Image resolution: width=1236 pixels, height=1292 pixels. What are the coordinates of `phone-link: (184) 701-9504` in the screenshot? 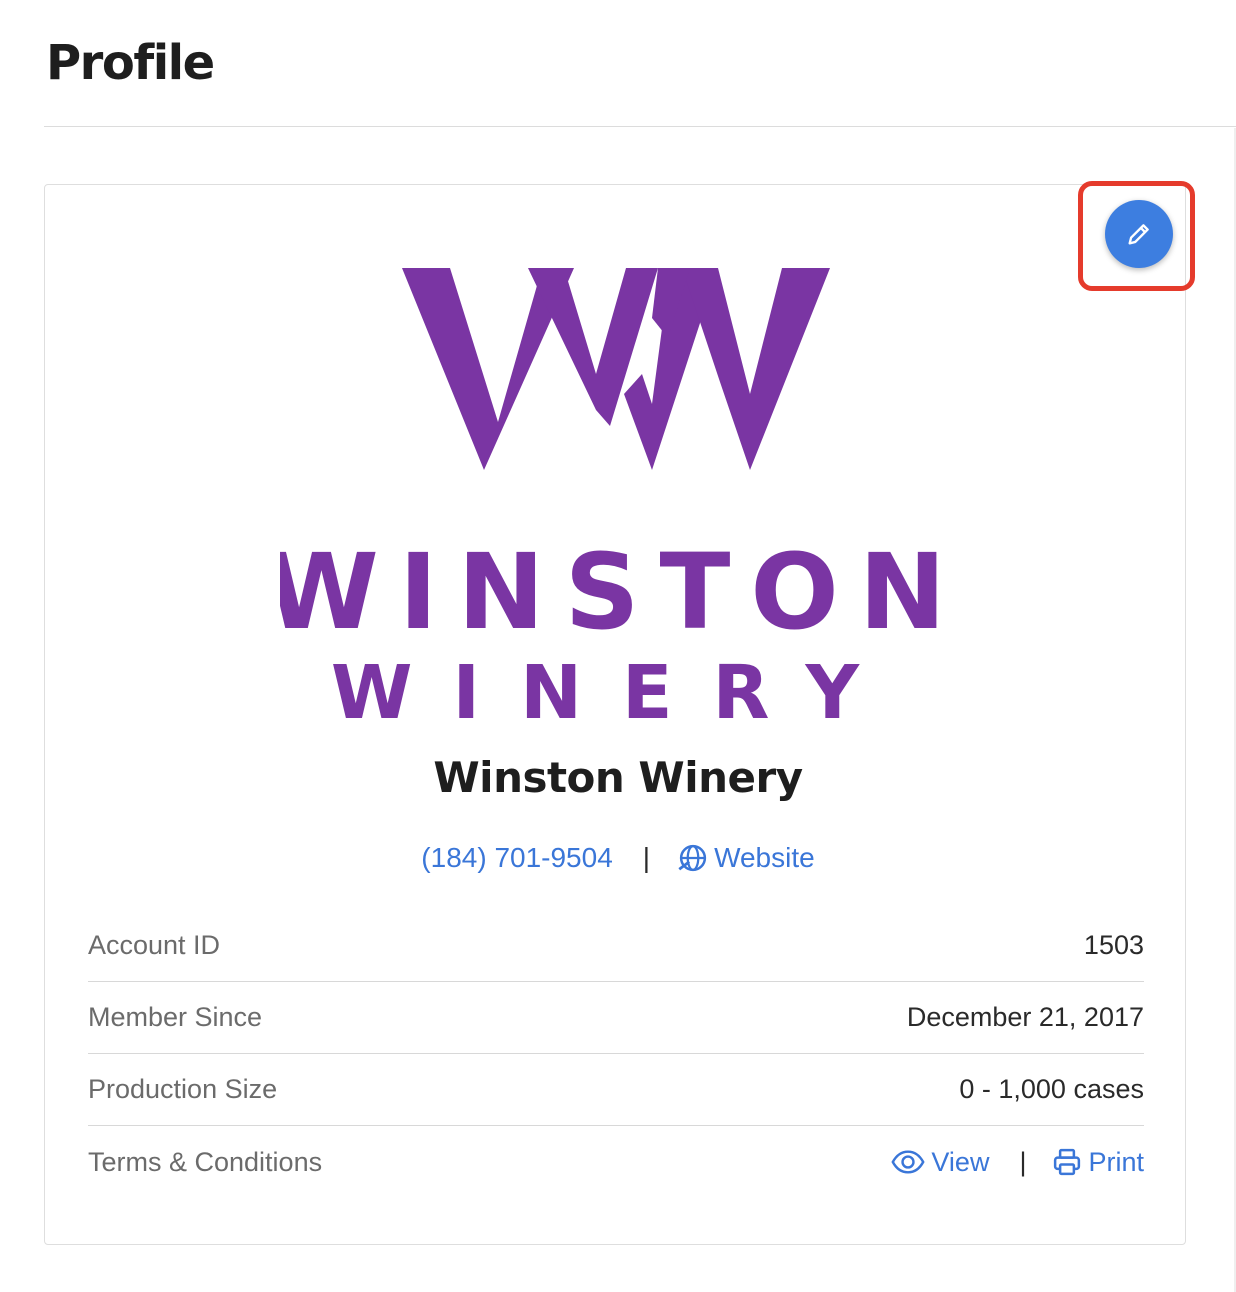 It's located at (516, 858).